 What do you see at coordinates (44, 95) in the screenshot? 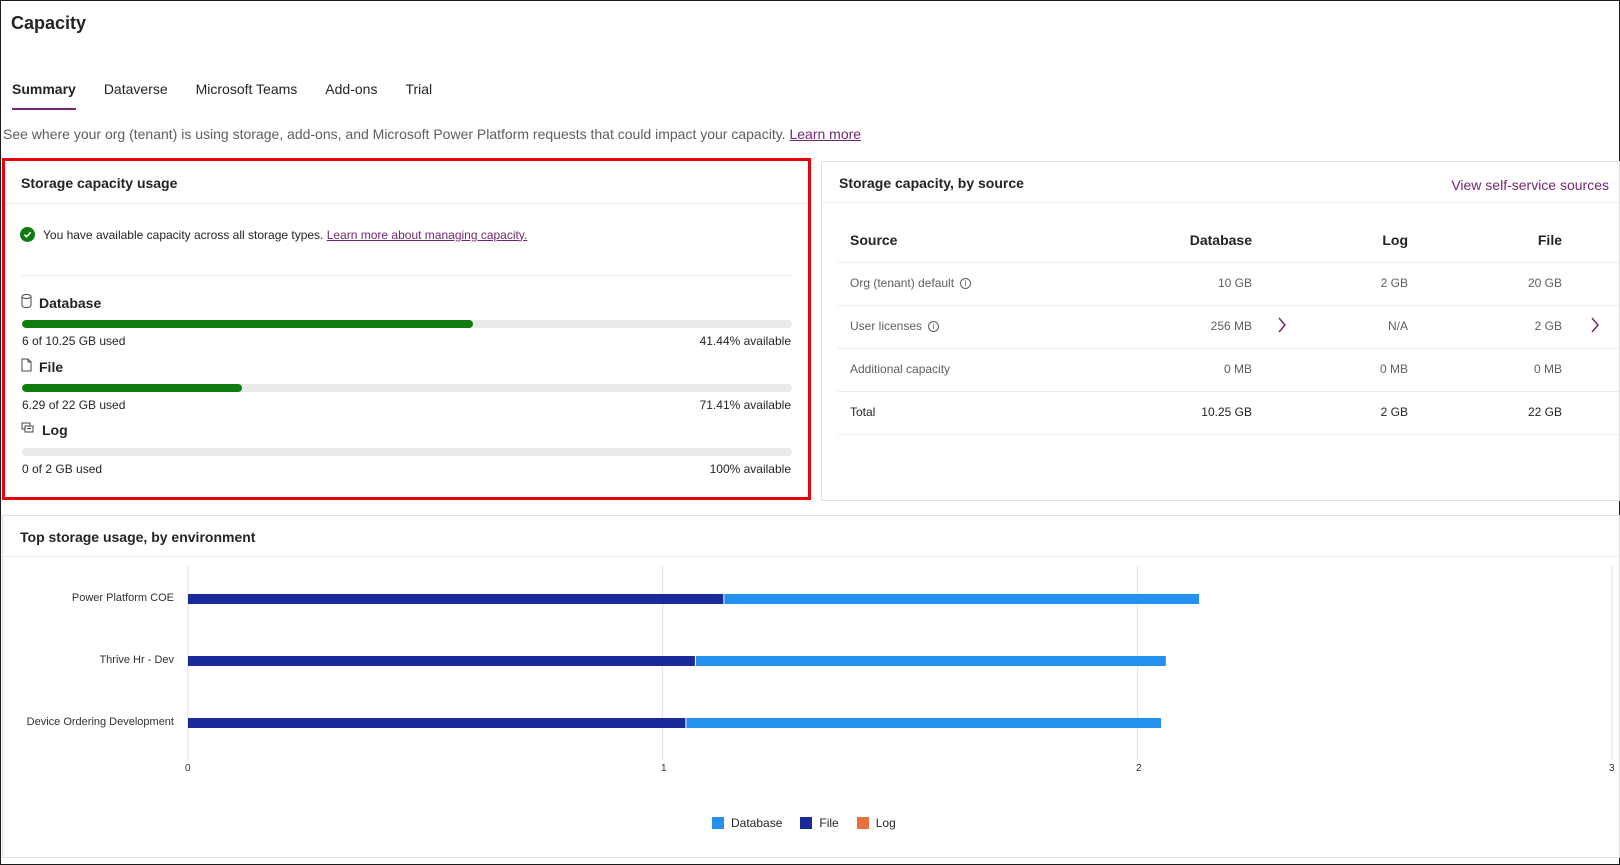
I see `tab-summary: Summary` at bounding box center [44, 95].